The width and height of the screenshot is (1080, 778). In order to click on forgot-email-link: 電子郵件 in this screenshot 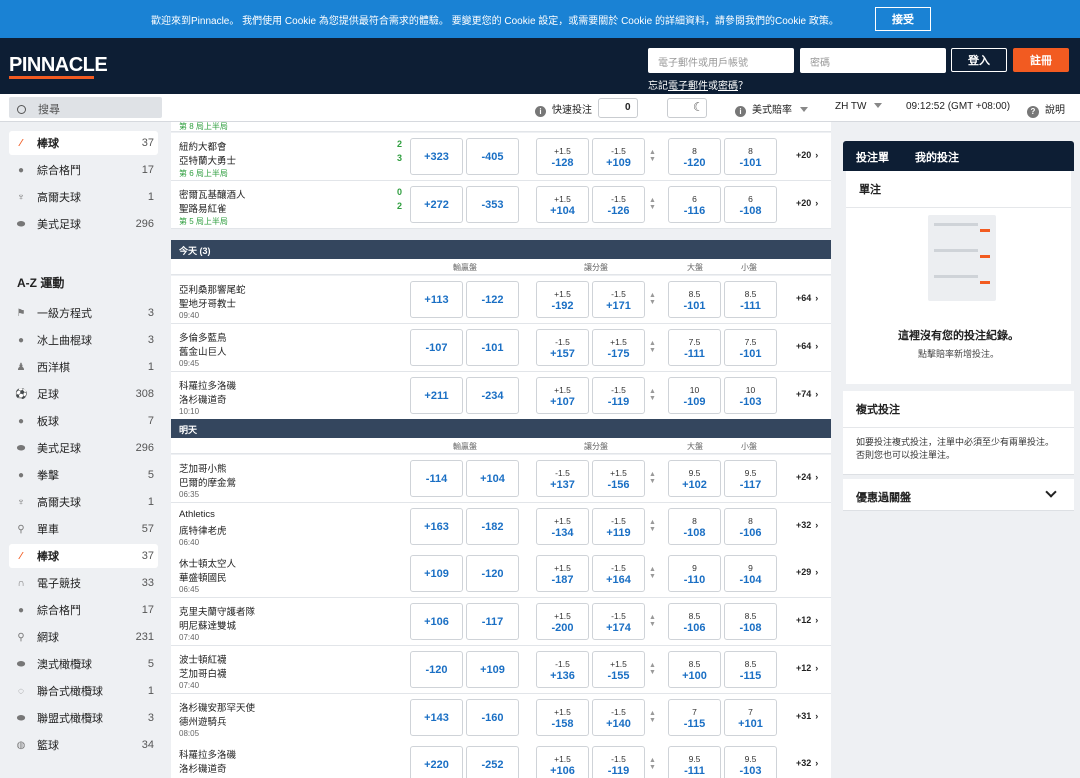, I will do `click(688, 86)`.